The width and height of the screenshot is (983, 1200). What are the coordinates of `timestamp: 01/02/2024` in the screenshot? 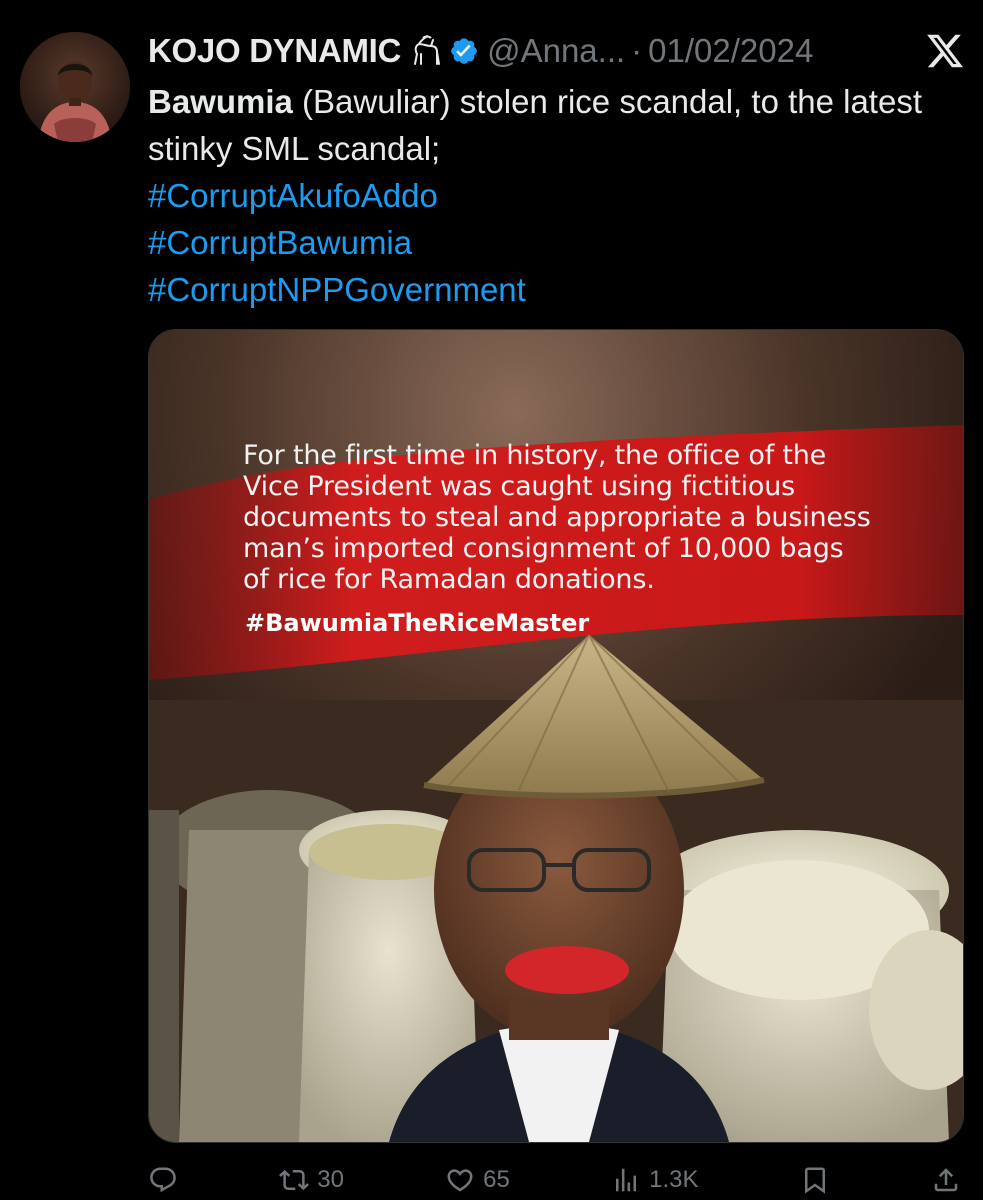 It's located at (730, 51).